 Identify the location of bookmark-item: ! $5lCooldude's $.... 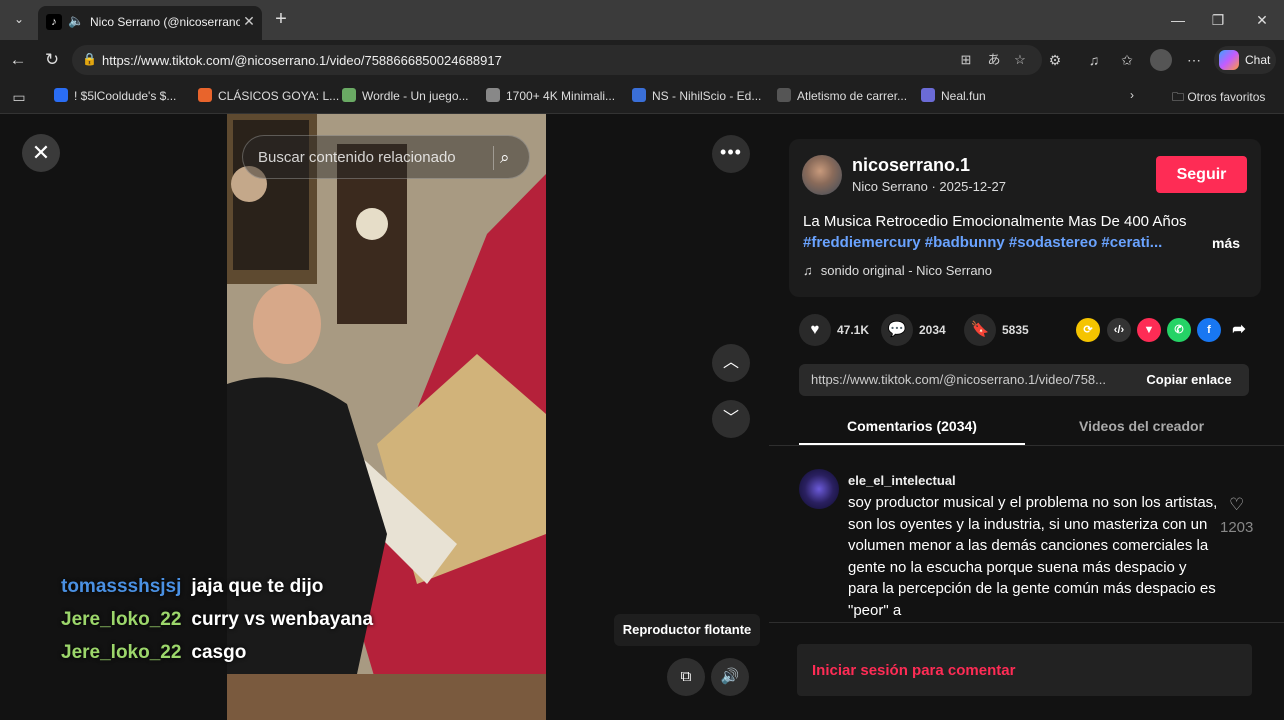
(115, 97).